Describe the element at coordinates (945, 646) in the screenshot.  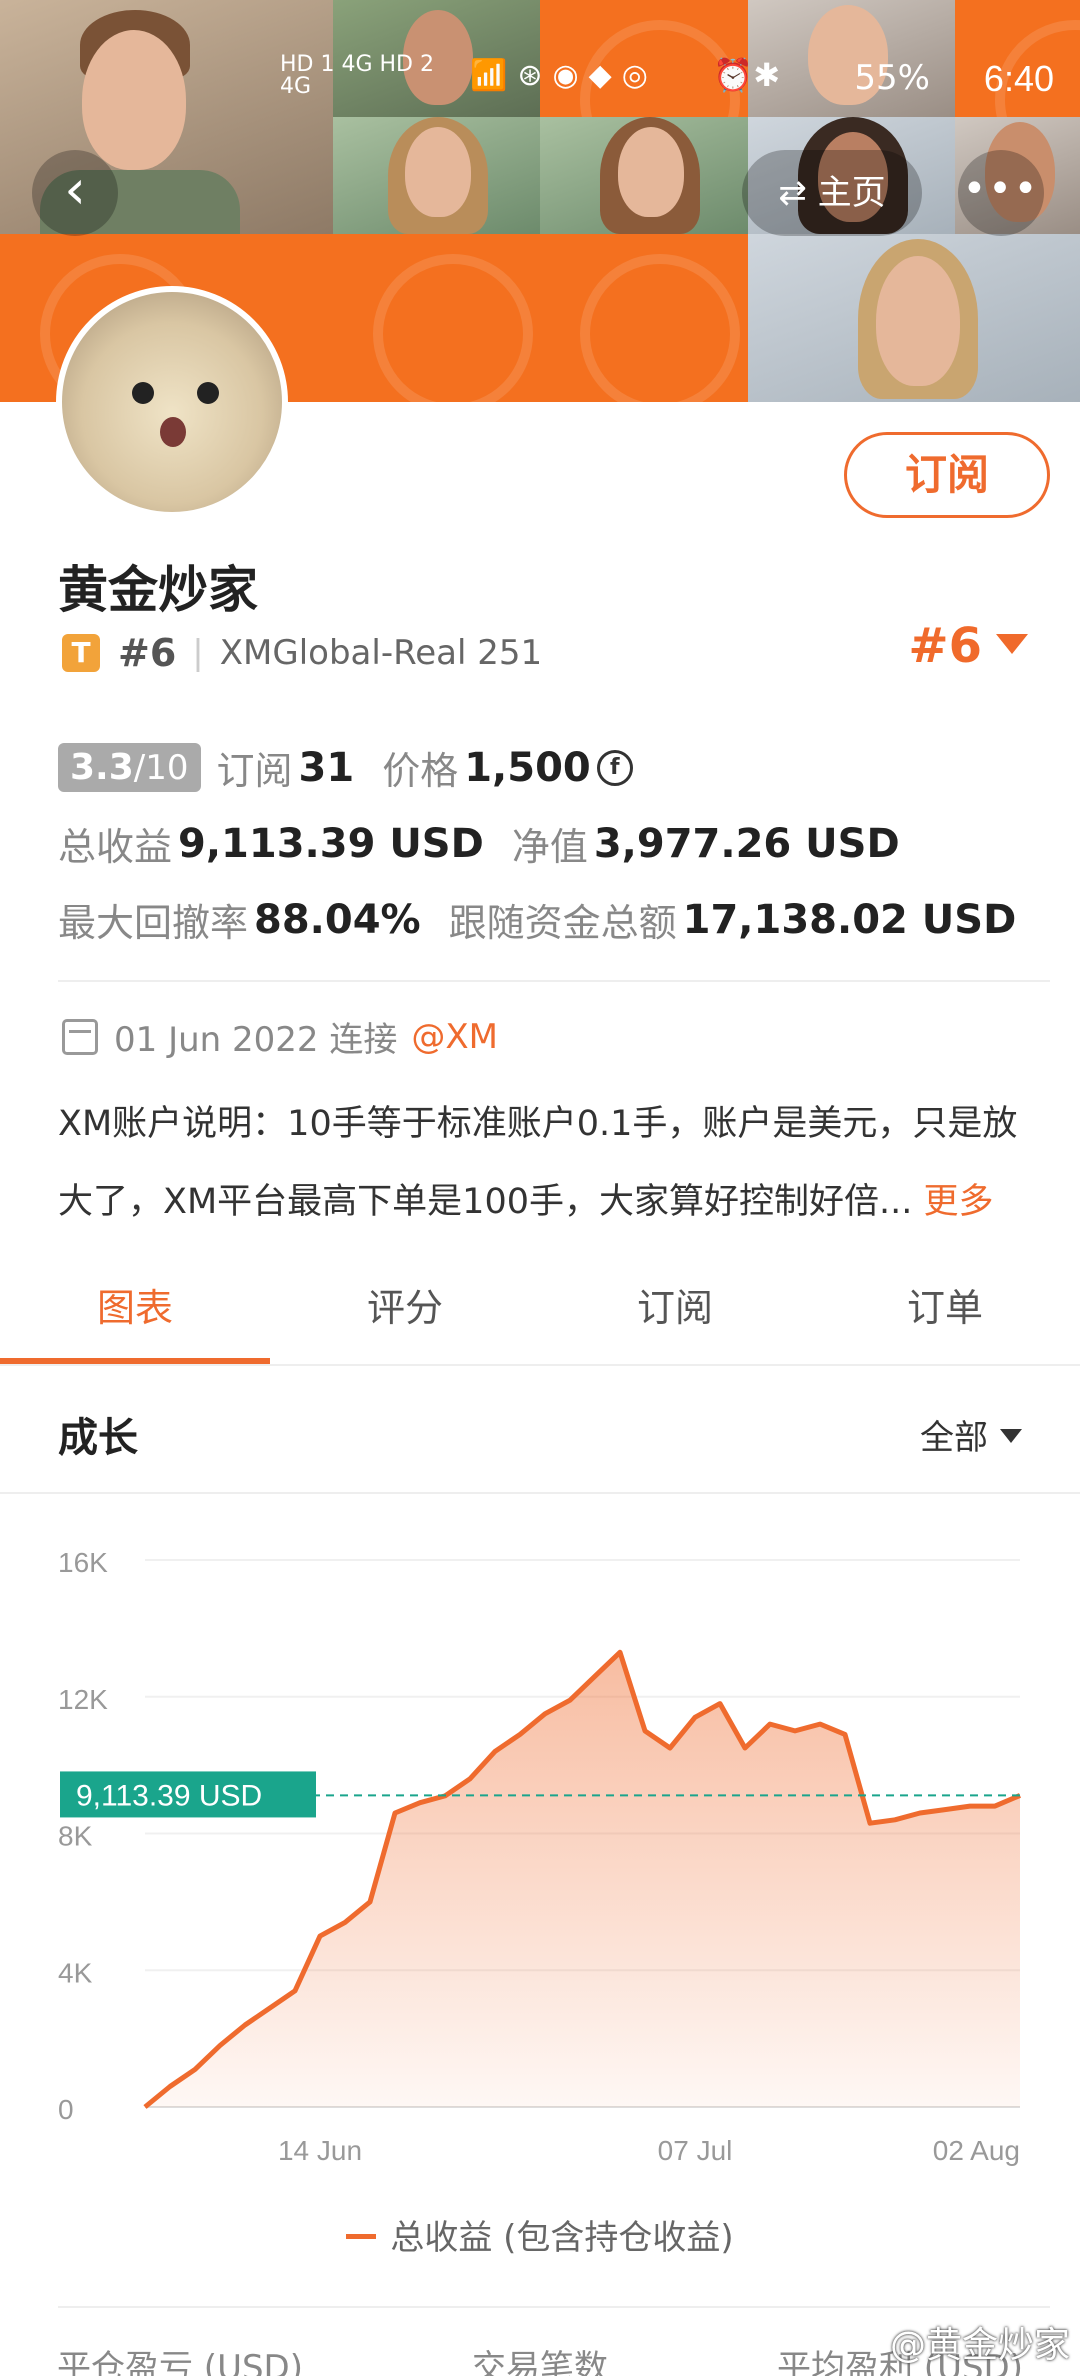
I see `rank-value: #6` at that location.